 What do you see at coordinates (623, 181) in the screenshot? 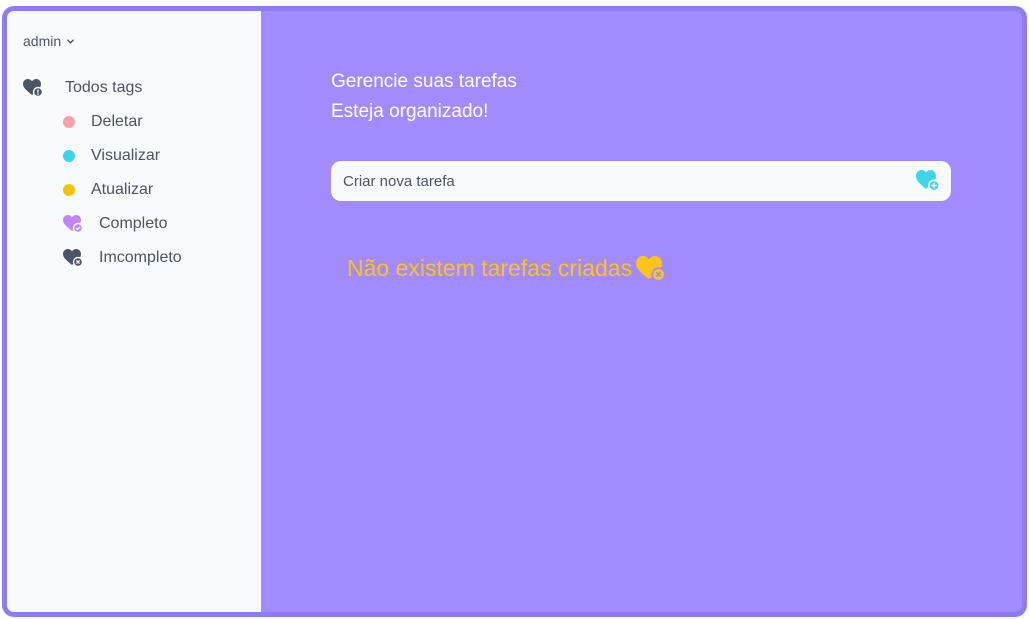
I see `new-task-input` at bounding box center [623, 181].